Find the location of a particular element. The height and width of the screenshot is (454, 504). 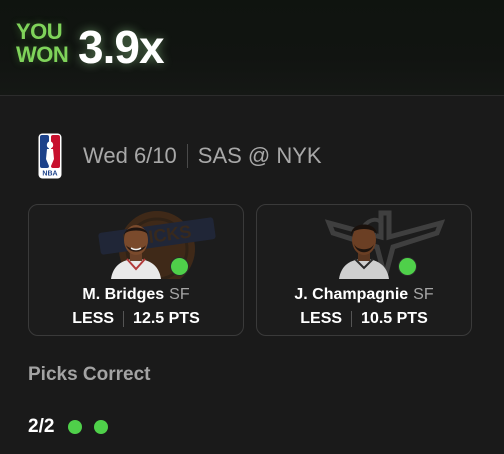

player-pick-card: J. Champagnie SF LESS 10.5 PTS is located at coordinates (364, 270).